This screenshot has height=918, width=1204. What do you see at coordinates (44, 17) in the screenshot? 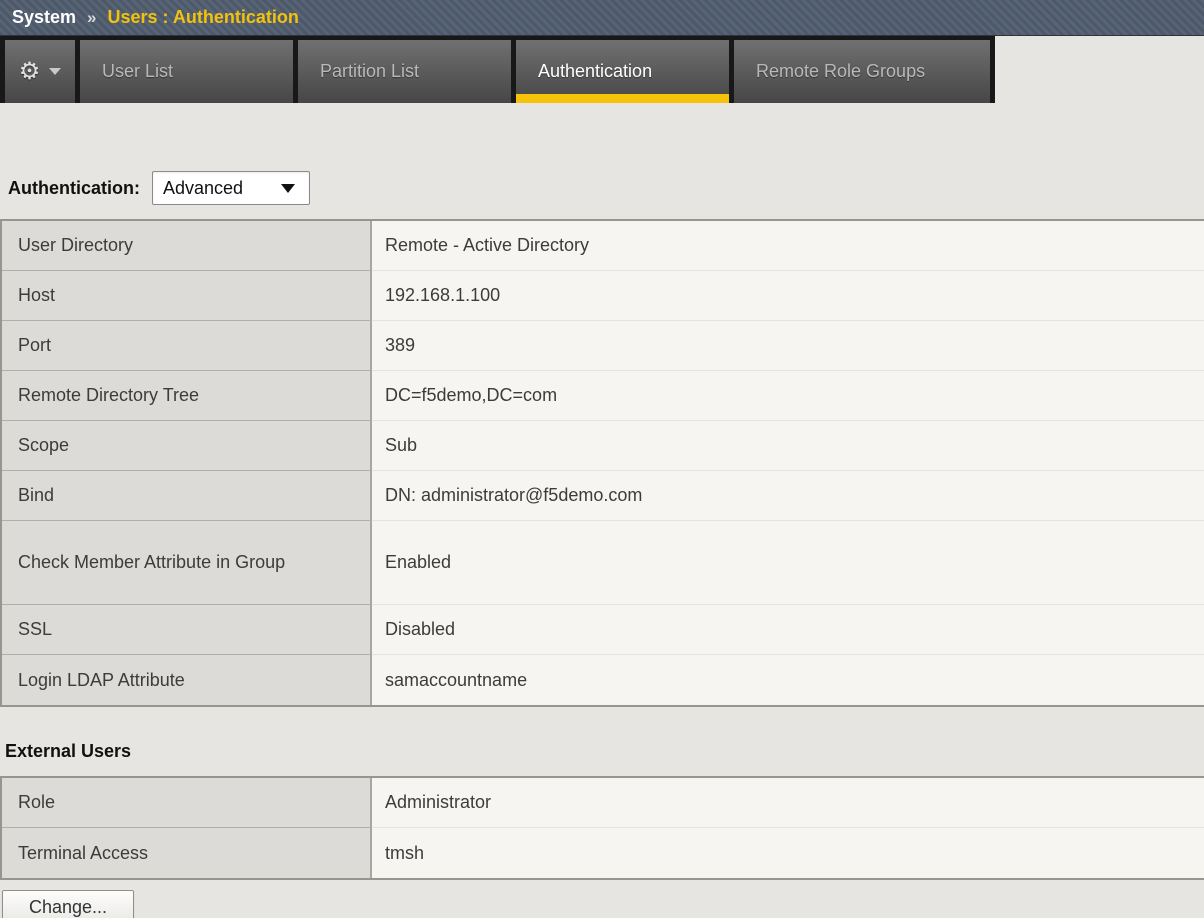
I see `breadcrumb-section: System` at bounding box center [44, 17].